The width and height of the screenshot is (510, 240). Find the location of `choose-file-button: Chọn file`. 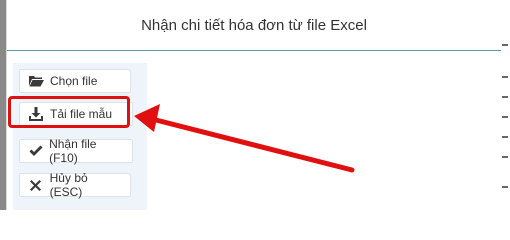

choose-file-button: Chọn file is located at coordinates (75, 81).